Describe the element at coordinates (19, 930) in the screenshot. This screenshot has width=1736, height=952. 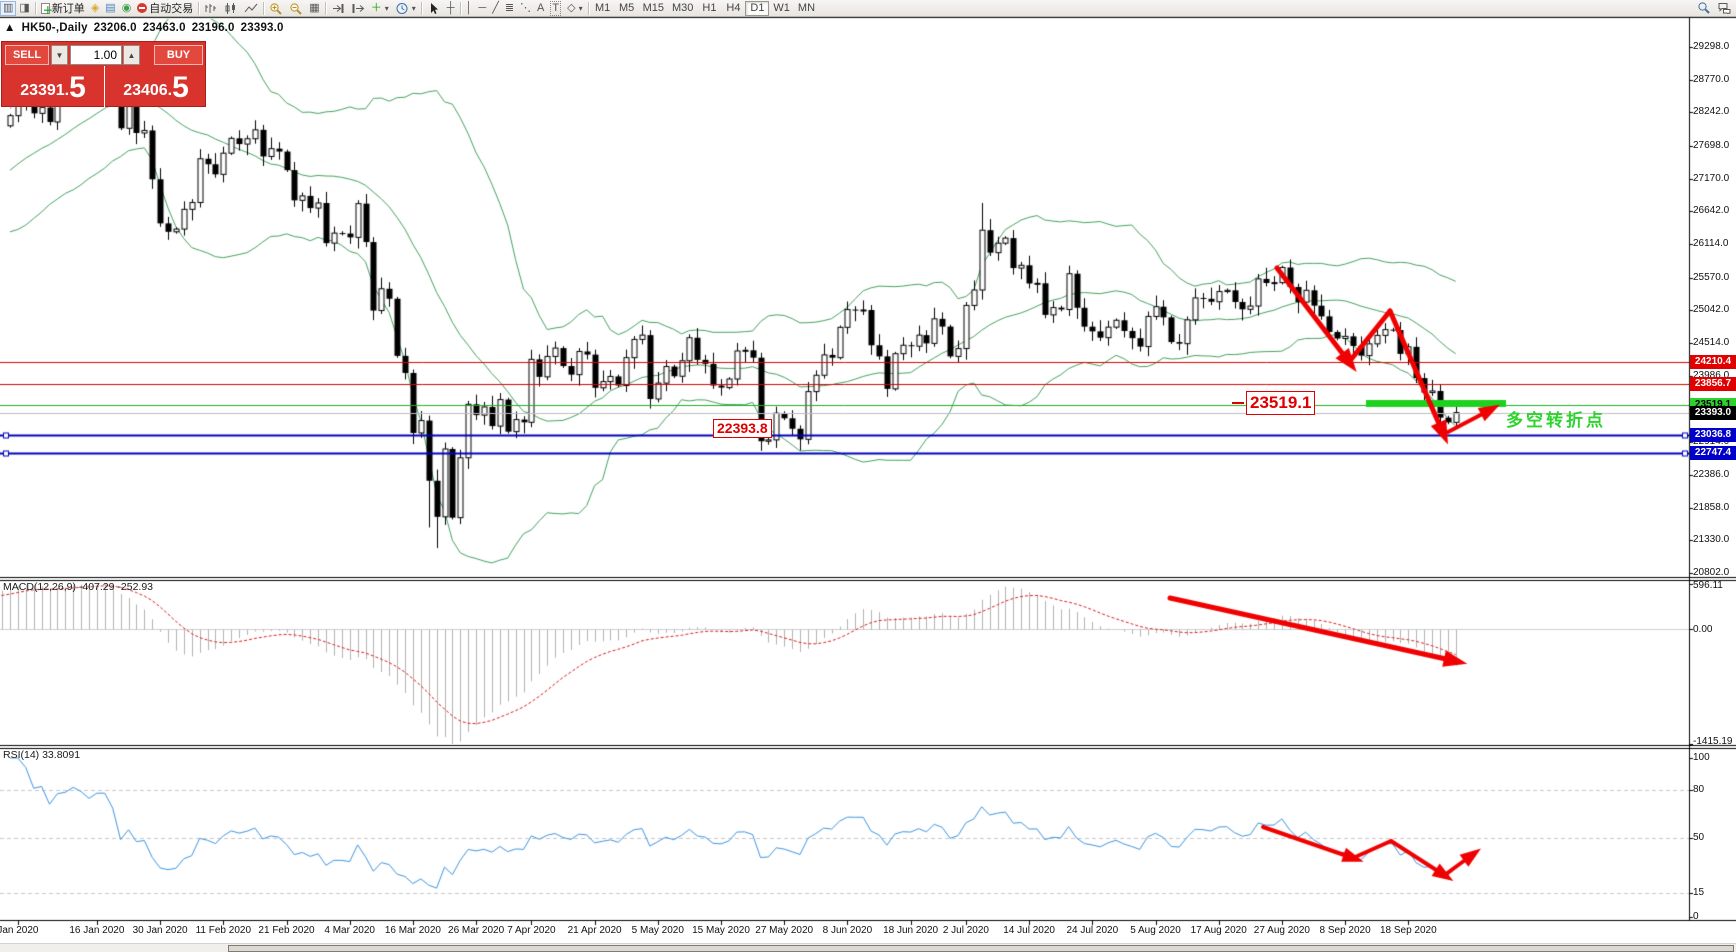
I see `time-axis-label: Jan 2020` at that location.